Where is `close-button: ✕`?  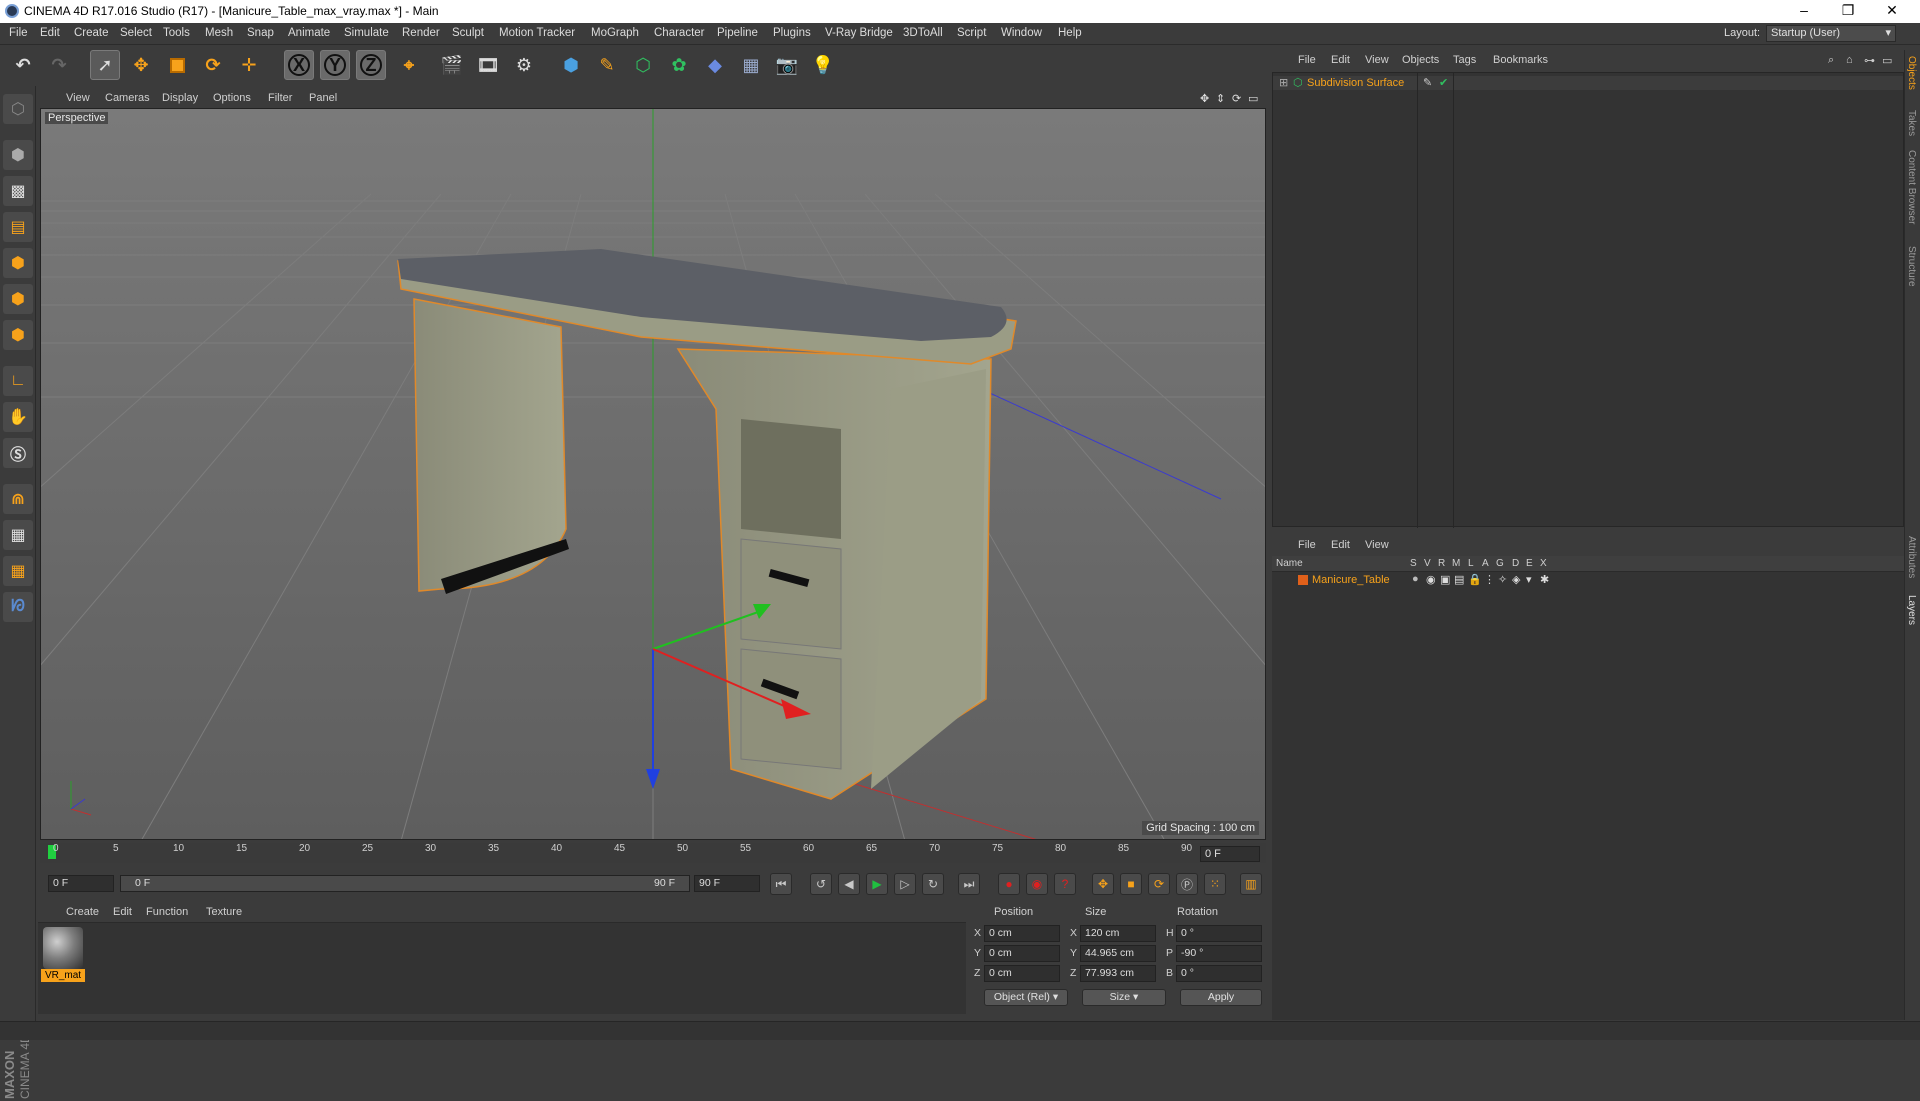 close-button: ✕ is located at coordinates (1892, 11).